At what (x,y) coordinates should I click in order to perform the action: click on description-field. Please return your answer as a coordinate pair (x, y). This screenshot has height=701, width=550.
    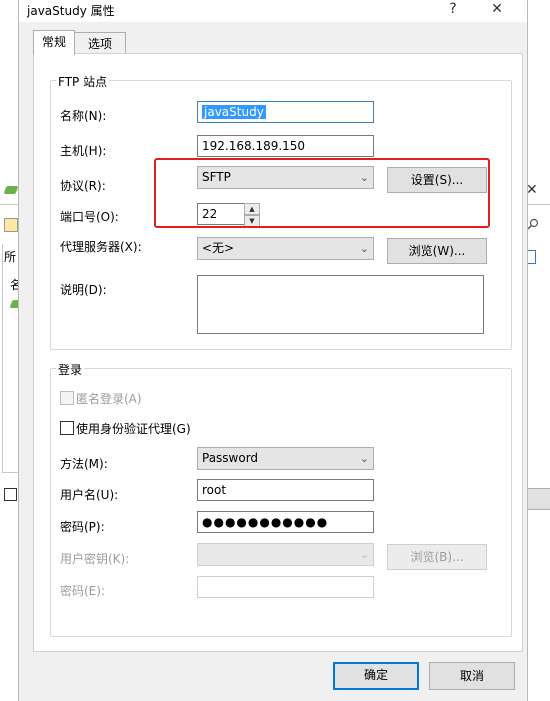
    Looking at the image, I should click on (340, 304).